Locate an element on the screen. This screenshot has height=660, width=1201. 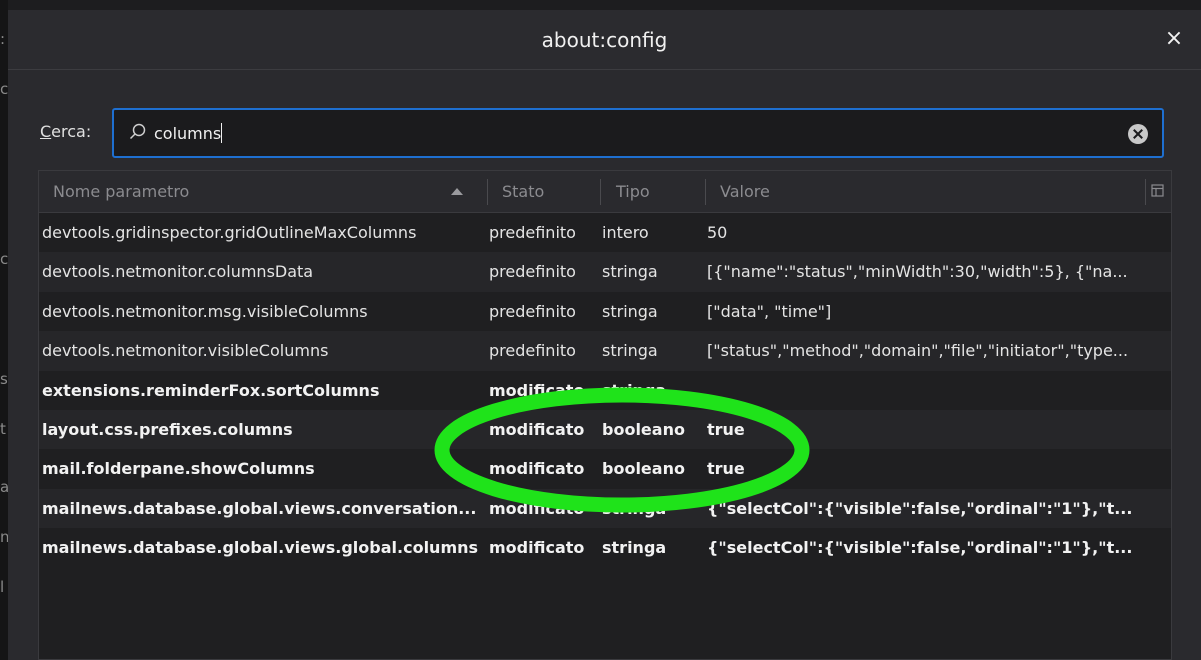
sort-ascending-icon is located at coordinates (457, 191).